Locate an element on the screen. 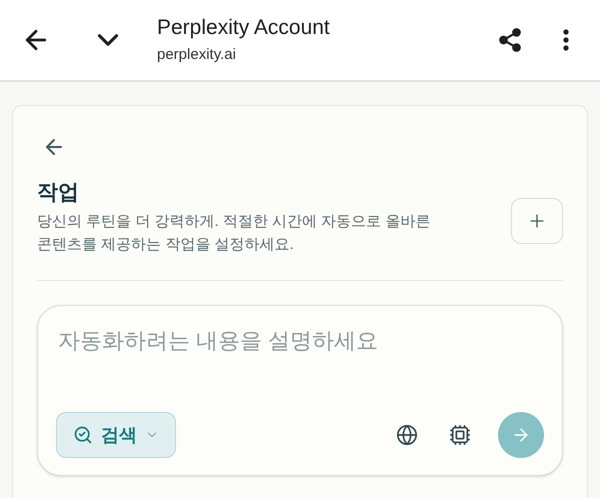 This screenshot has width=600, height=498. page-title: Perplexity Account is located at coordinates (243, 28).